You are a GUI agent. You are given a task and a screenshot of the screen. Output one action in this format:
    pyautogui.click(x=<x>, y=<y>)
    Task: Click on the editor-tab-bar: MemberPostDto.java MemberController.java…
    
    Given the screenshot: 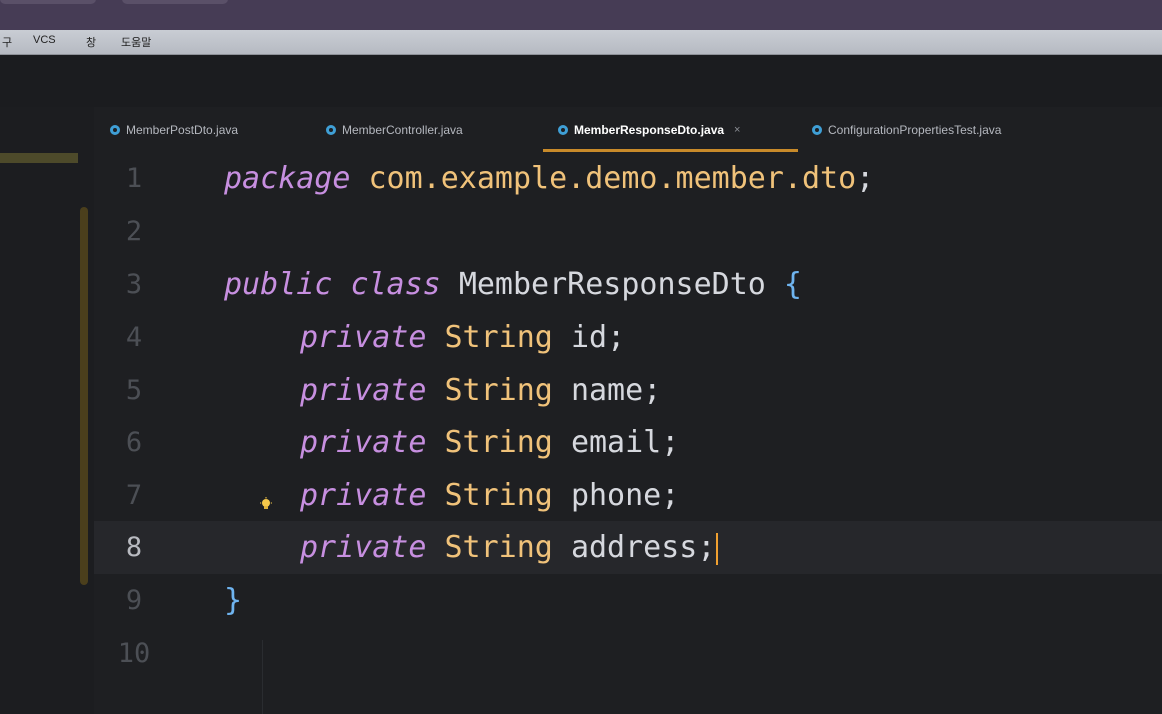 What is the action you would take?
    pyautogui.click(x=628, y=129)
    